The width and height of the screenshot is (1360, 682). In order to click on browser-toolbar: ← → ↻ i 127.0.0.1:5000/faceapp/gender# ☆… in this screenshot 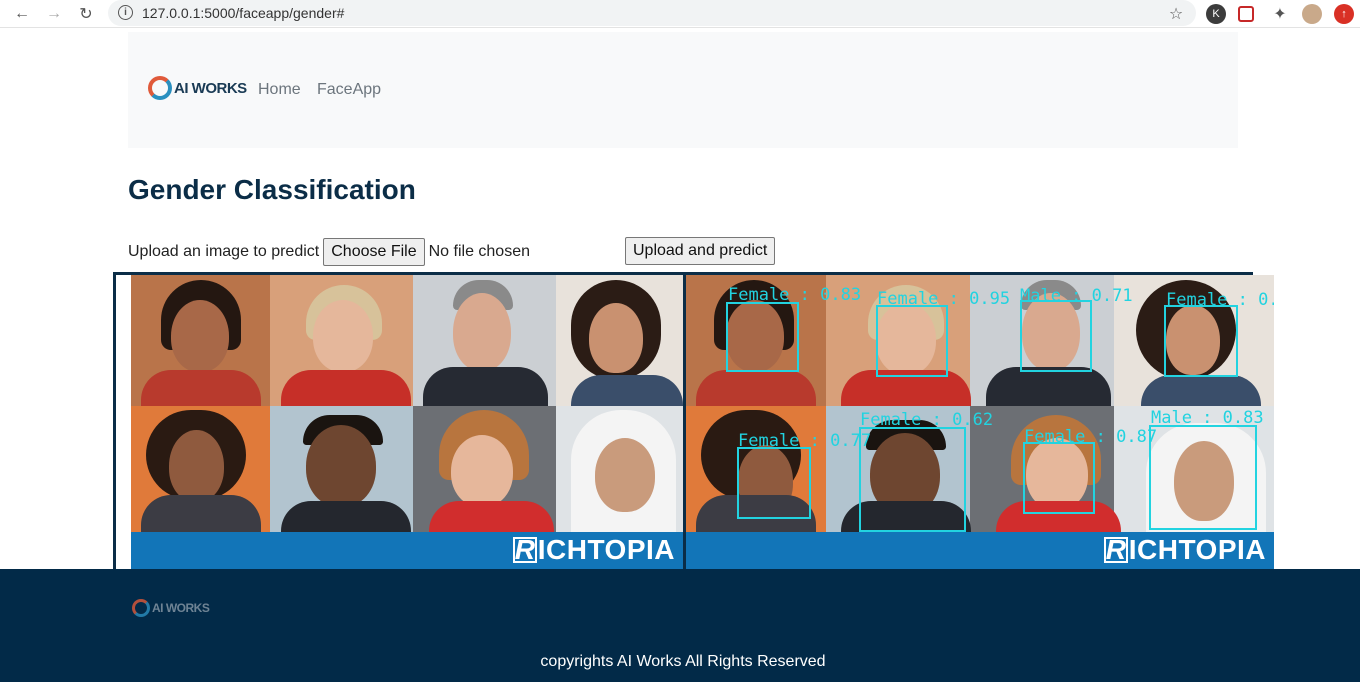, I will do `click(680, 14)`.